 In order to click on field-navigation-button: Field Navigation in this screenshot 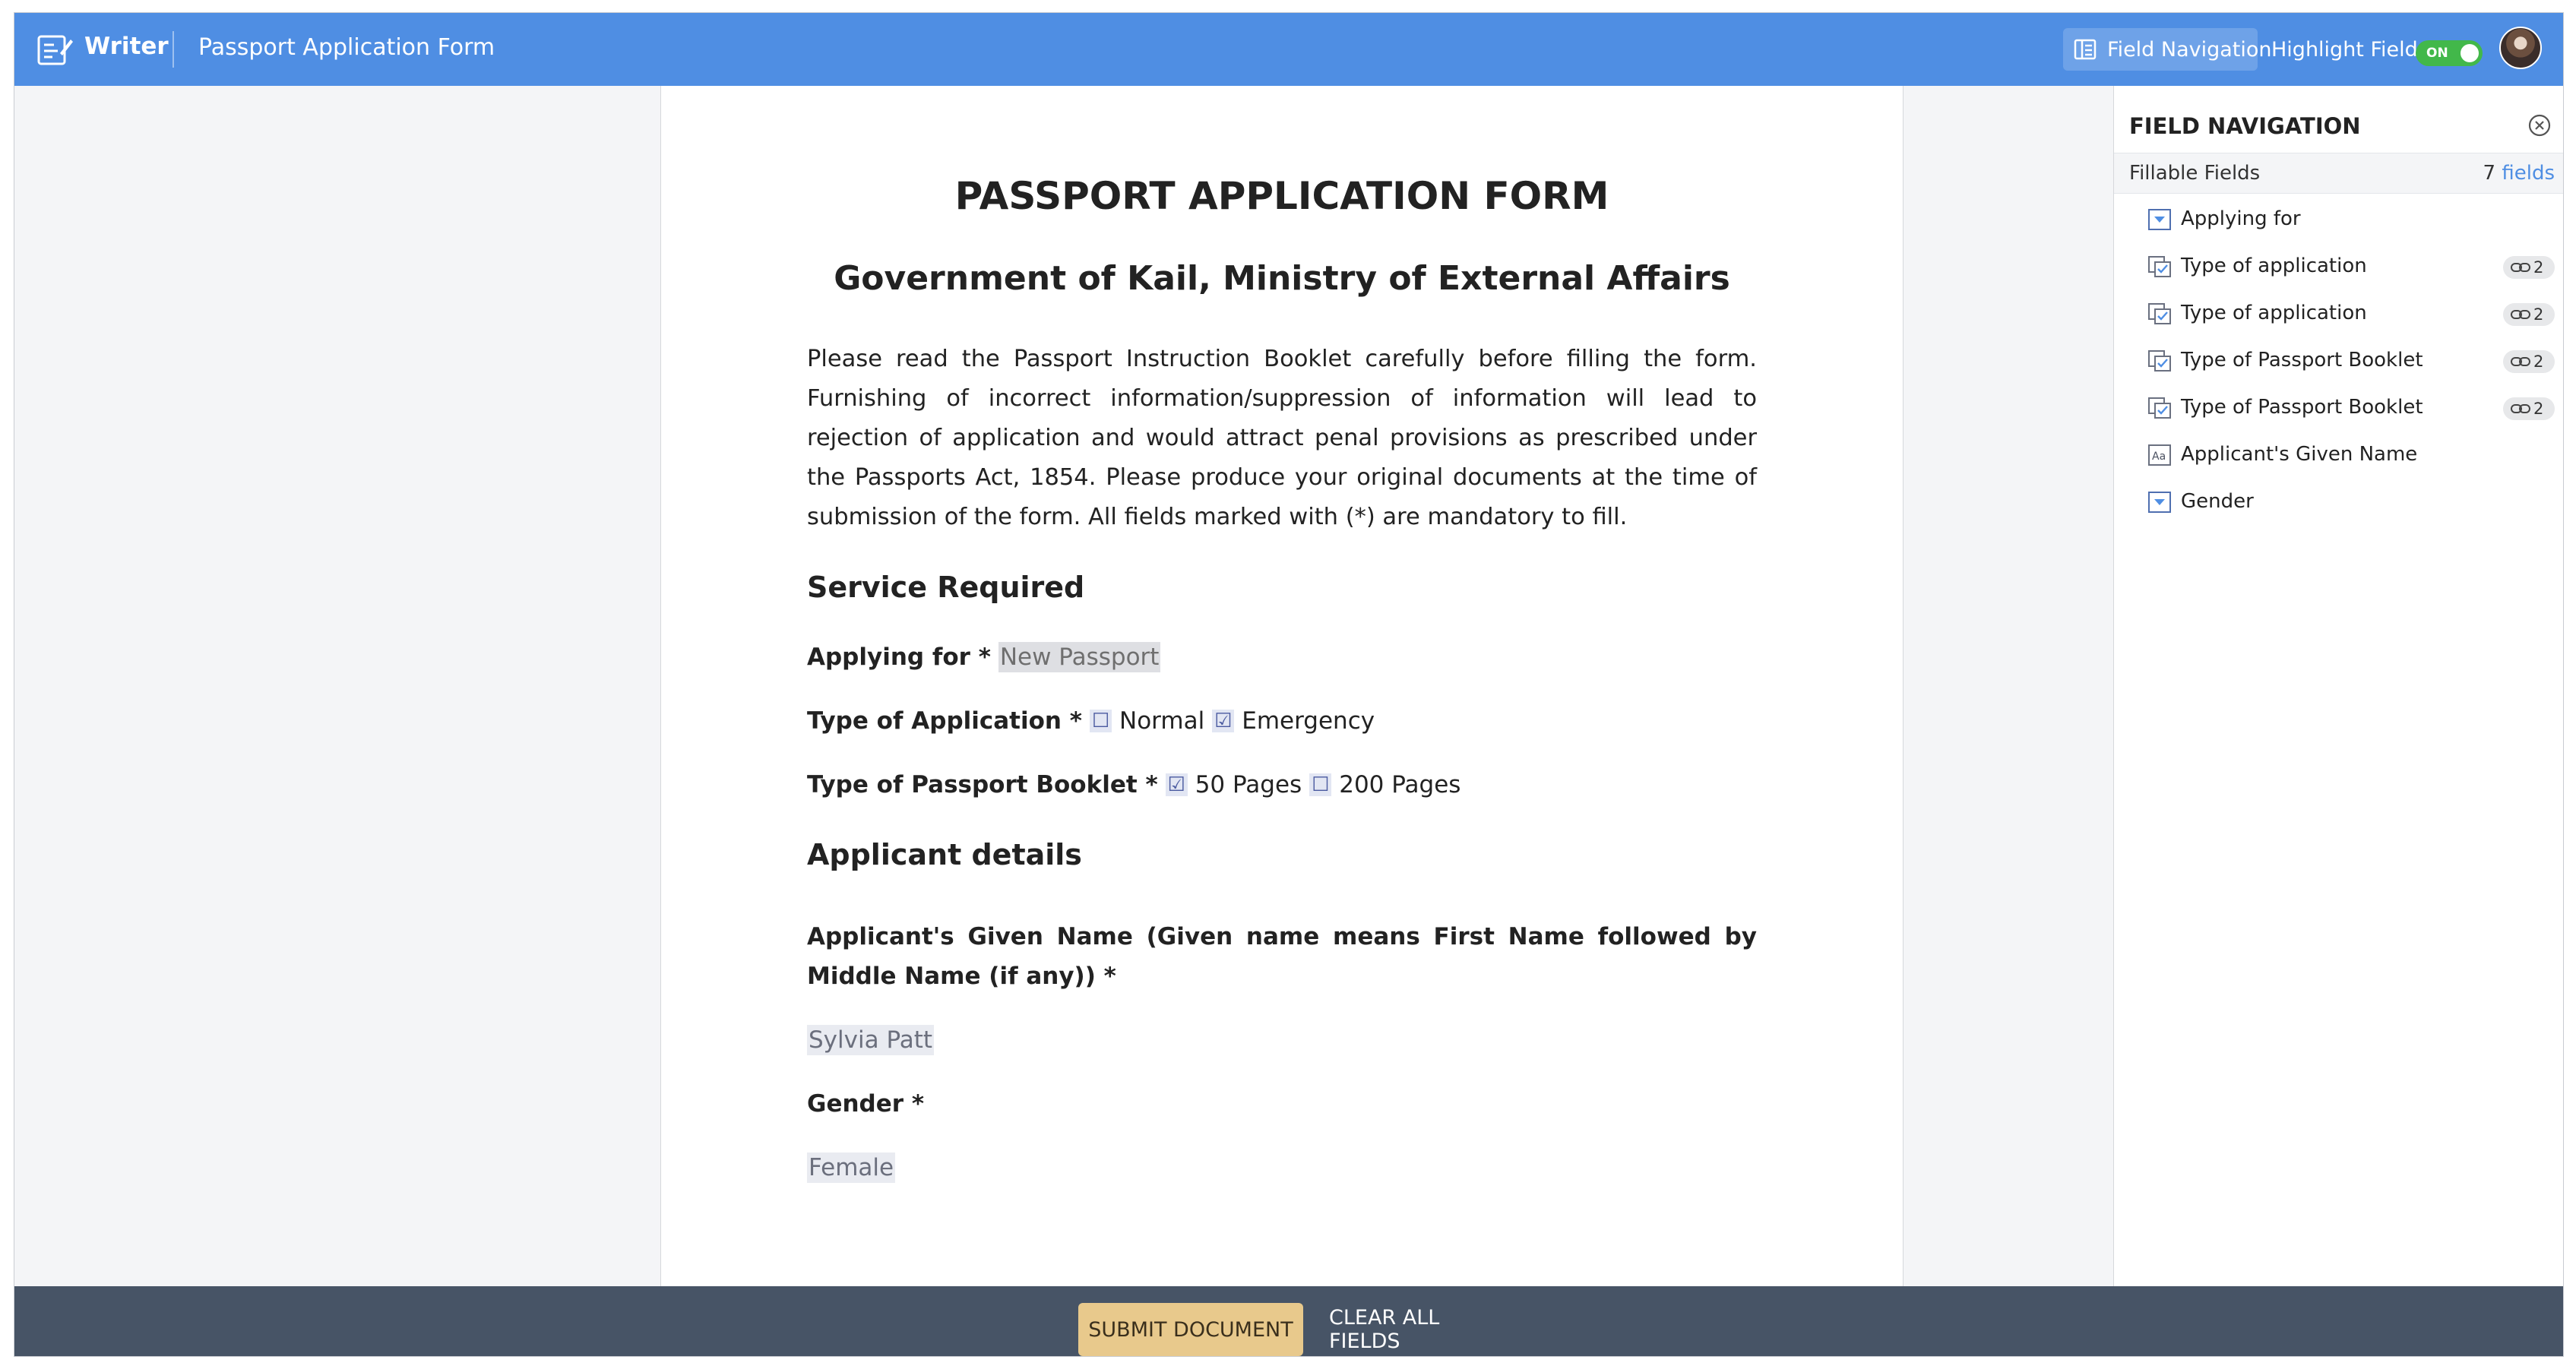, I will do `click(2167, 50)`.